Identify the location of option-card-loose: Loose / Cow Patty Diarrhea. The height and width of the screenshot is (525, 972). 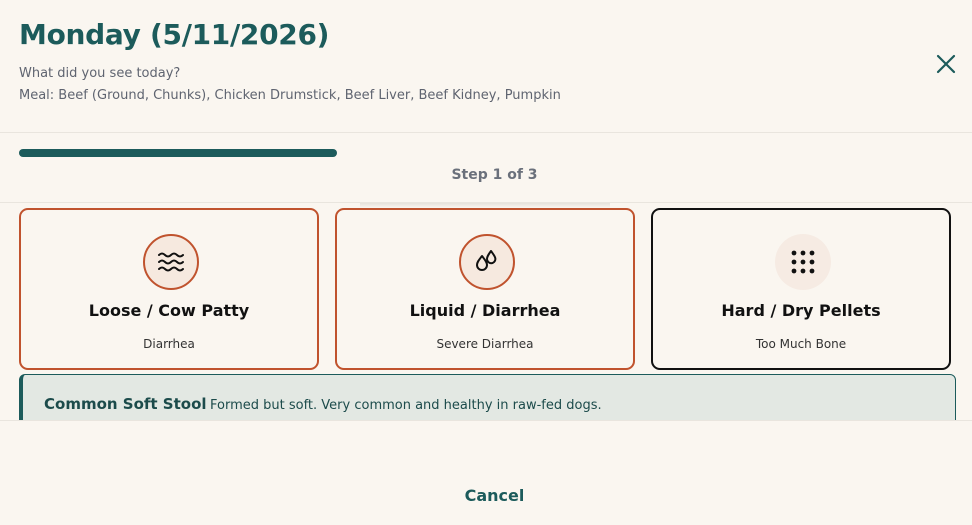
(169, 289).